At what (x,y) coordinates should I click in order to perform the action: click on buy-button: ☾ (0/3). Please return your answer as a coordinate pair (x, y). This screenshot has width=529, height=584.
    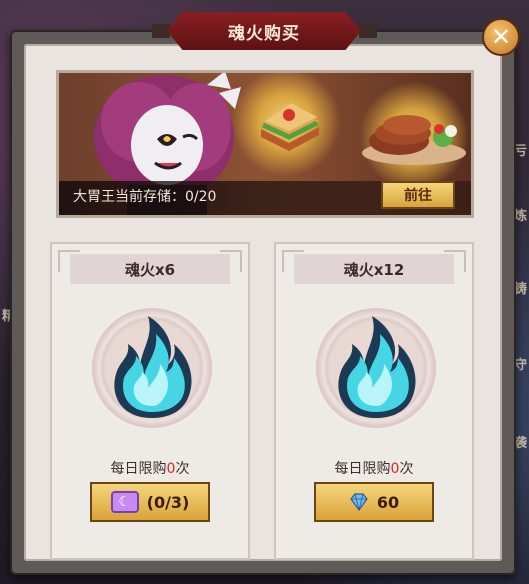
    Looking at the image, I should click on (150, 502).